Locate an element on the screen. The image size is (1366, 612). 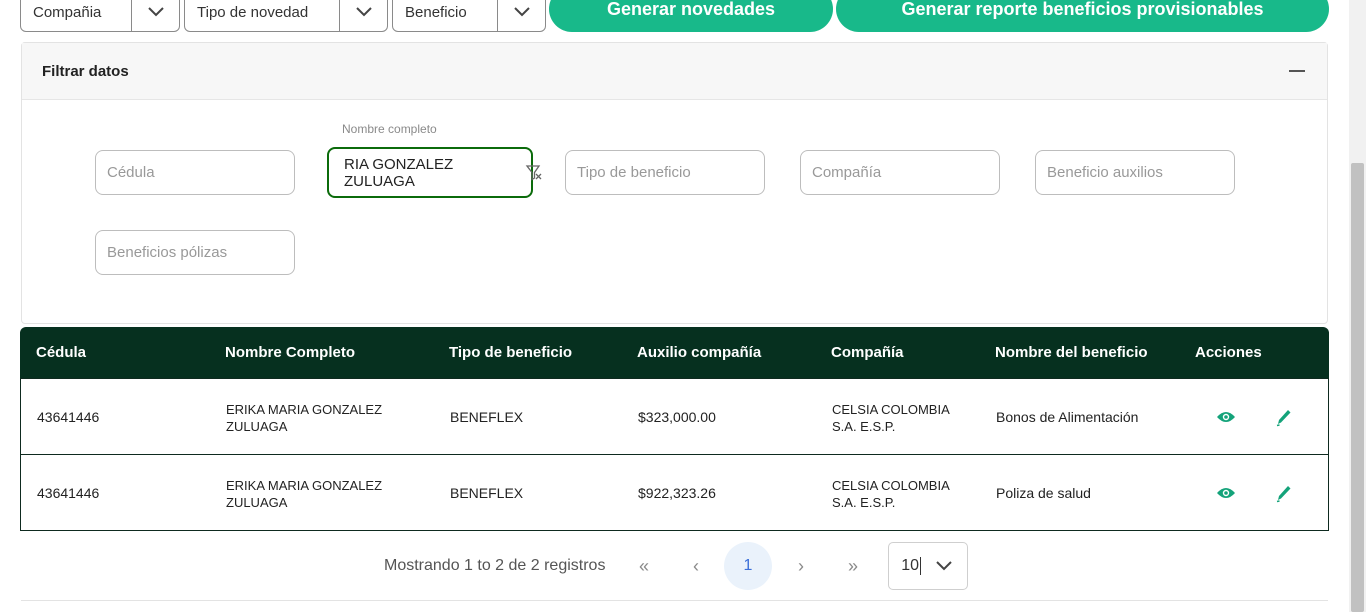
clear-filter-icon is located at coordinates (534, 175).